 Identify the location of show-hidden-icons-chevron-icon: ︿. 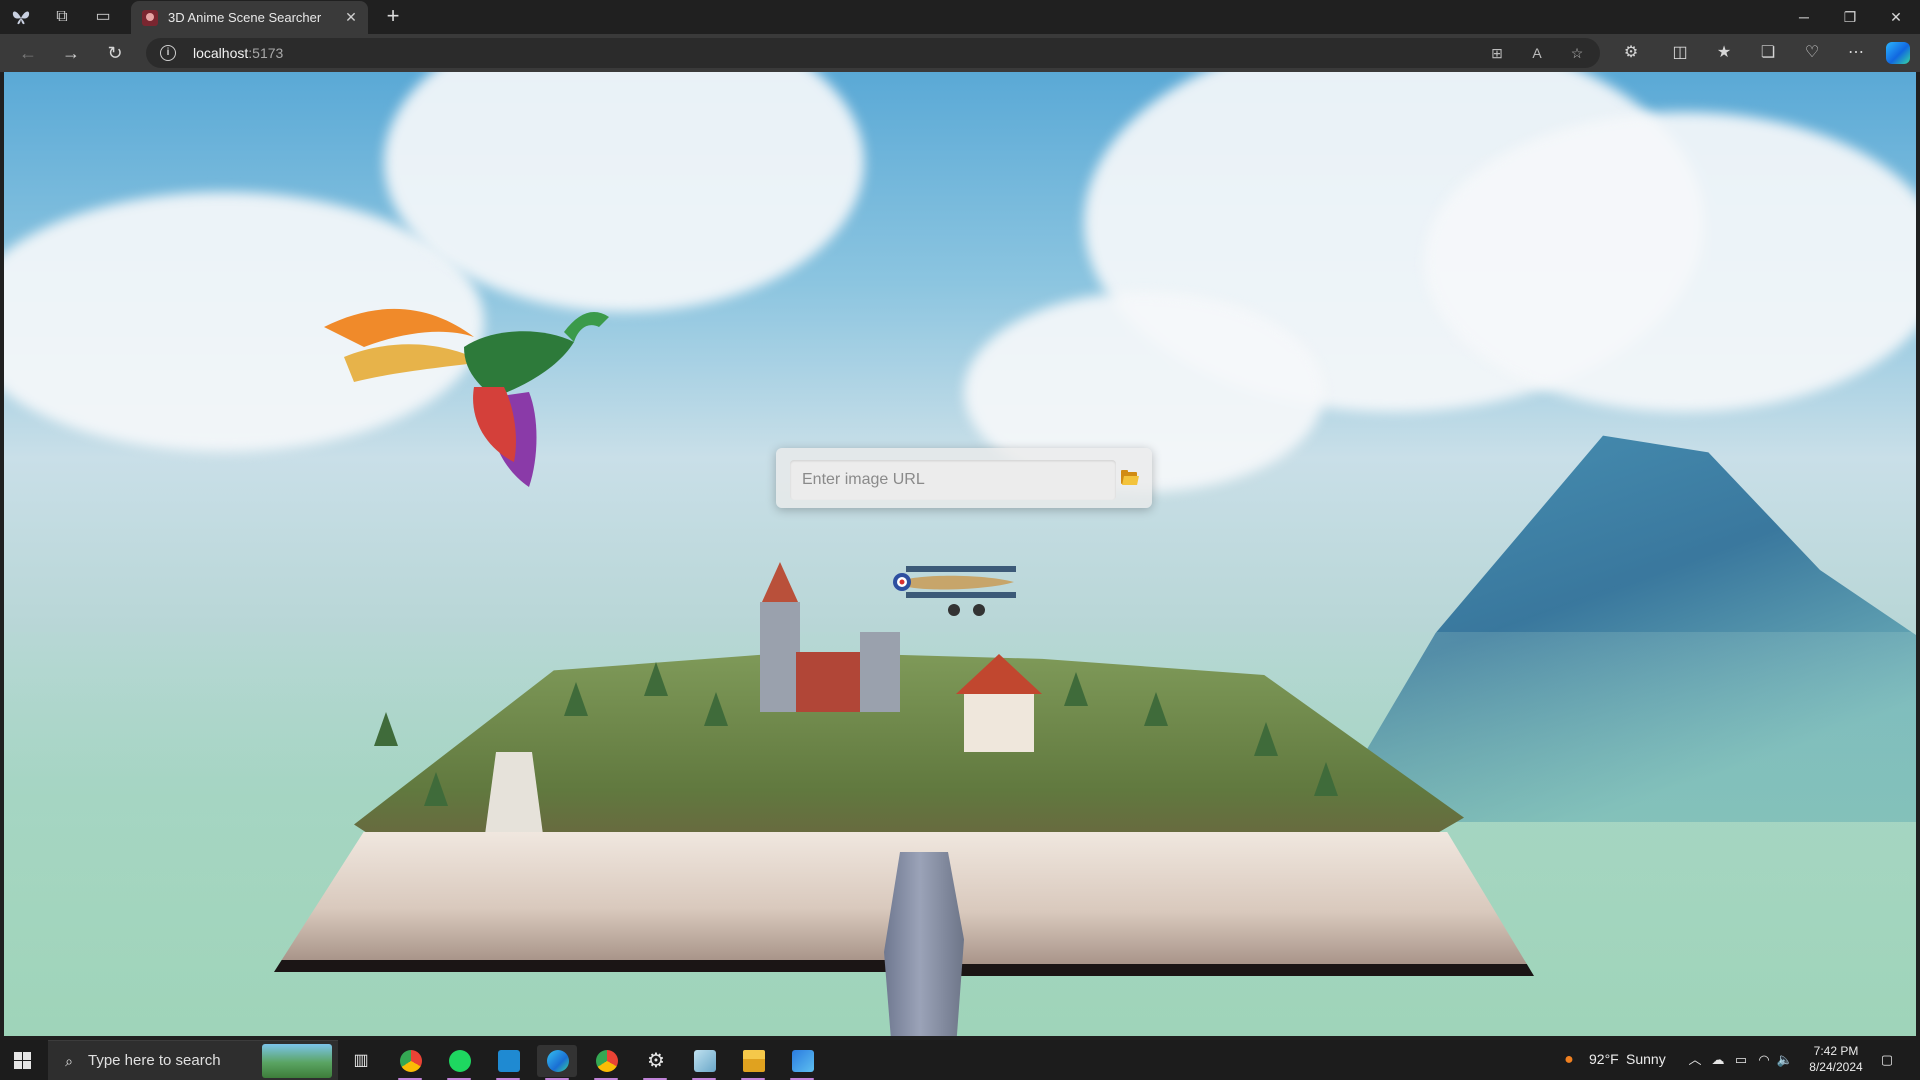
(1695, 1060).